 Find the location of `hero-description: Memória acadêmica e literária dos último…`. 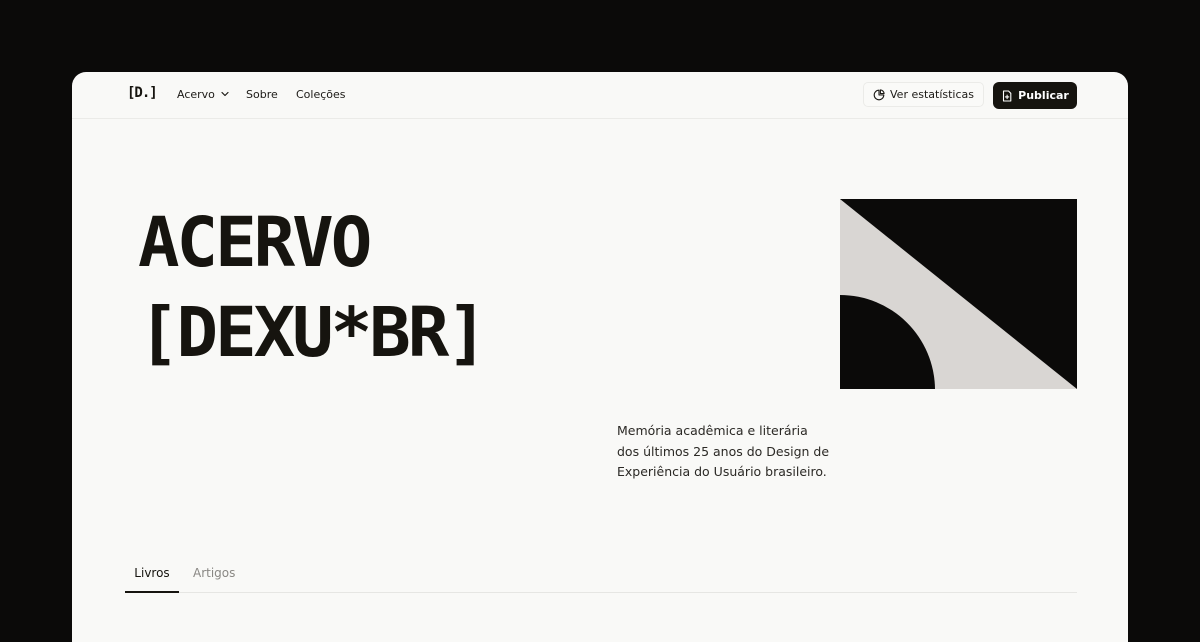

hero-description: Memória acadêmica e literária dos último… is located at coordinates (723, 451).